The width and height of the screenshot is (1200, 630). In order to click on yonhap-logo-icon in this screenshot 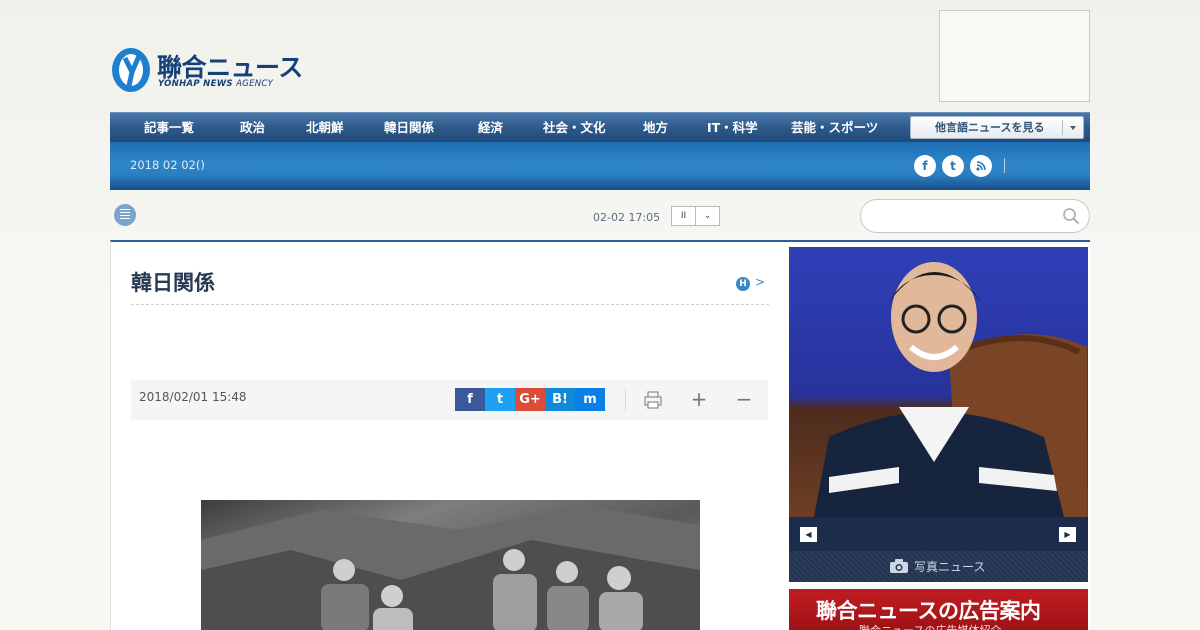, I will do `click(131, 70)`.